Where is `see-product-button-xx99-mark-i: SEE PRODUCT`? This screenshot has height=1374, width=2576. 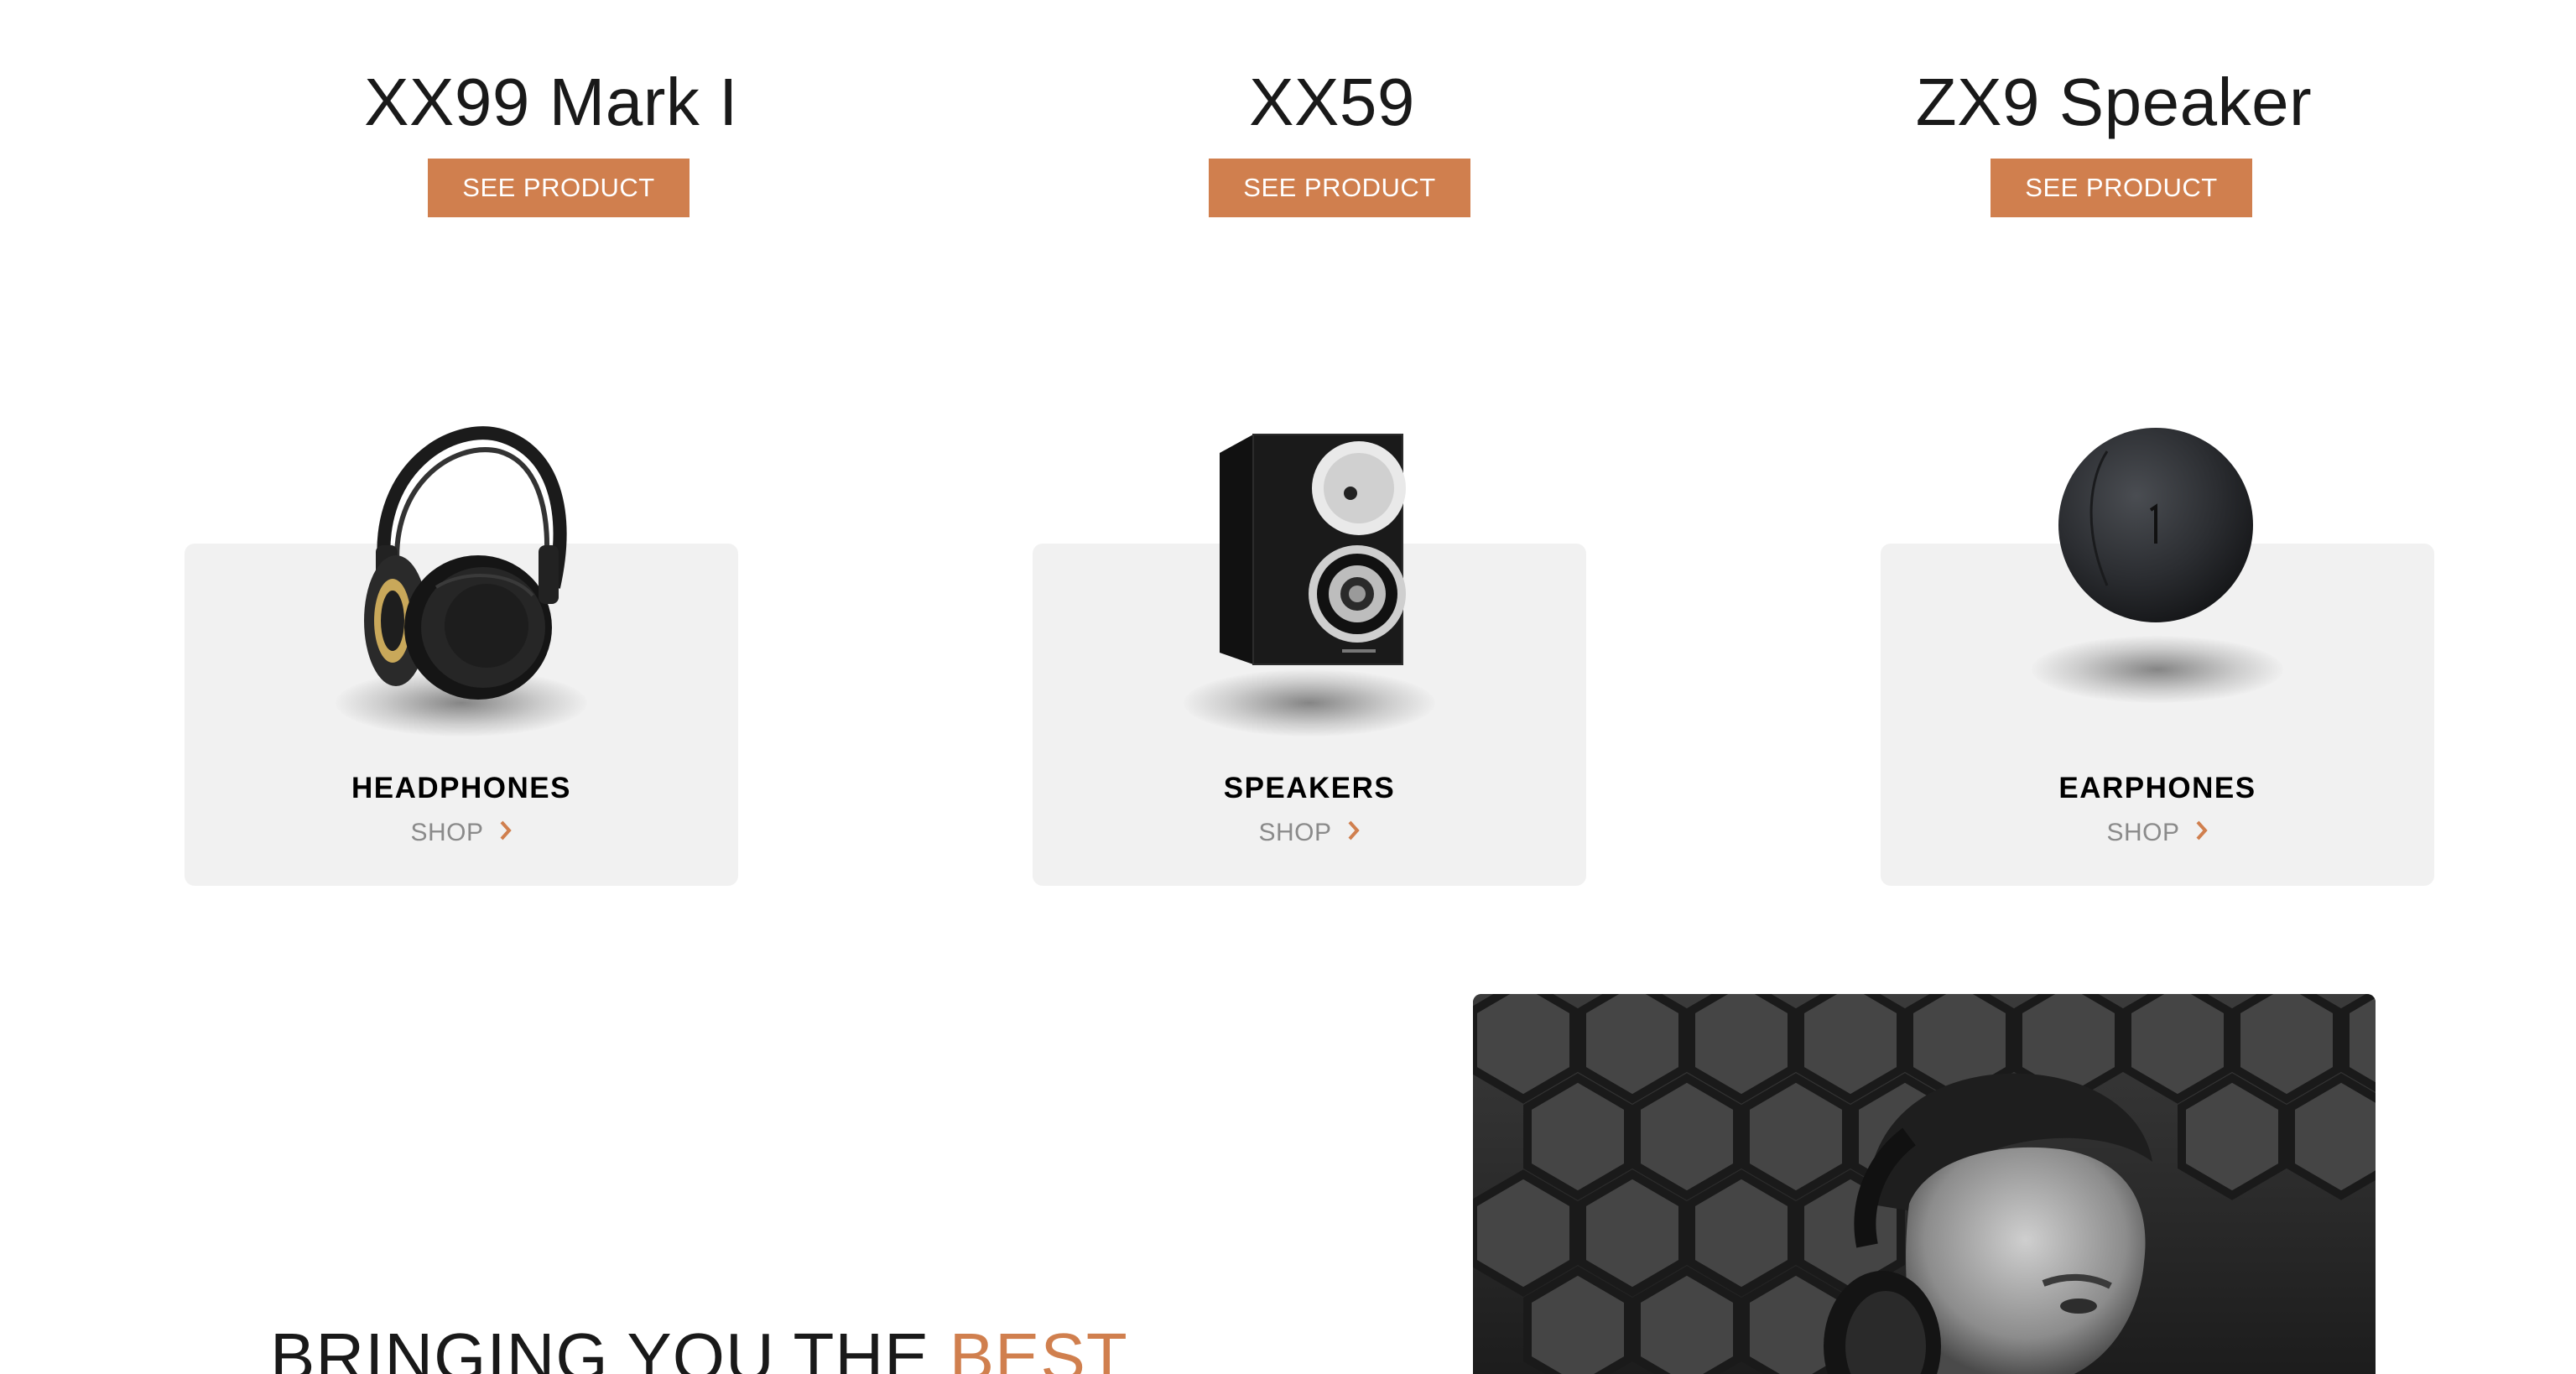
see-product-button-xx99-mark-i: SEE PRODUCT is located at coordinates (559, 188).